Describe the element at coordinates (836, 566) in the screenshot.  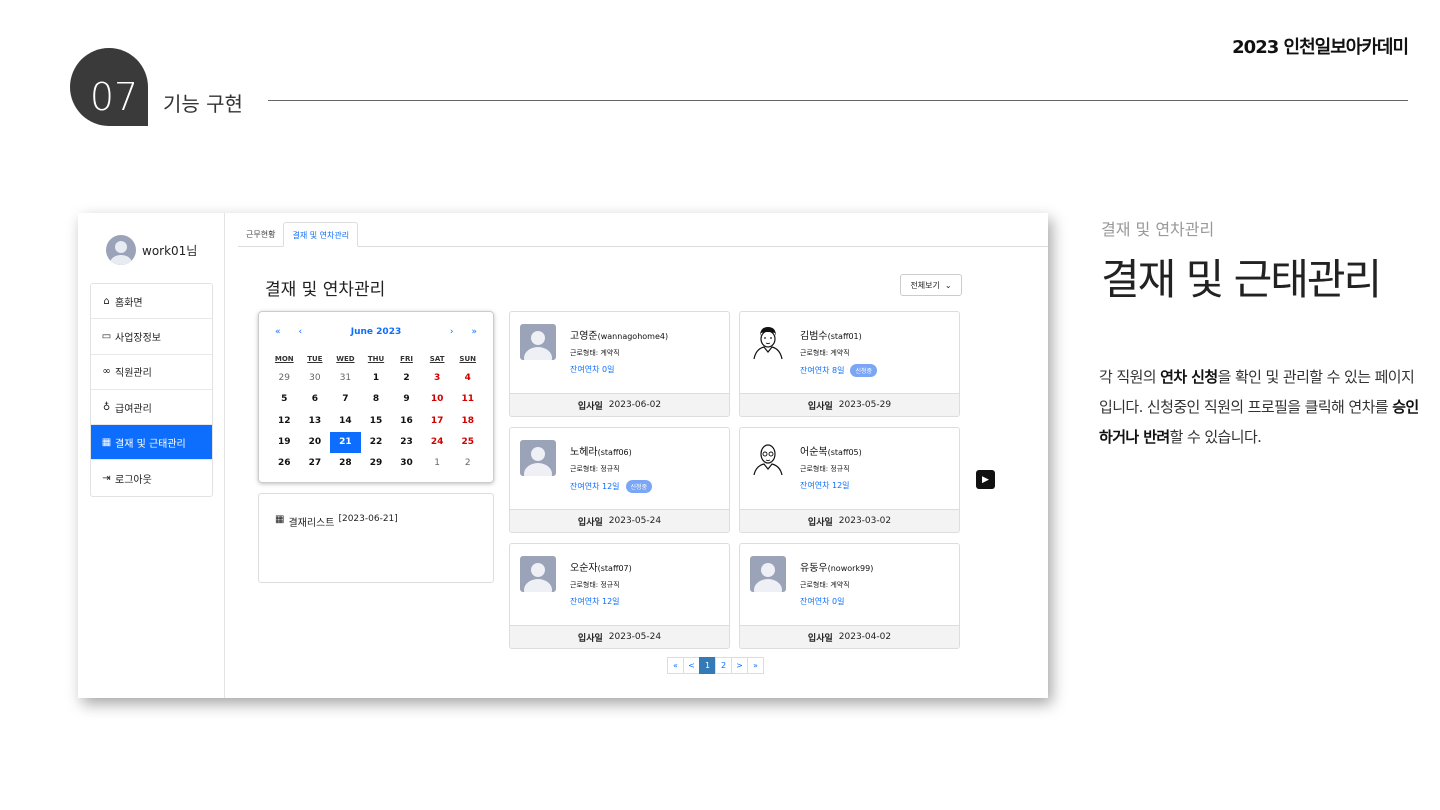
I see `employee-name-row: 유동우(nowork99)` at that location.